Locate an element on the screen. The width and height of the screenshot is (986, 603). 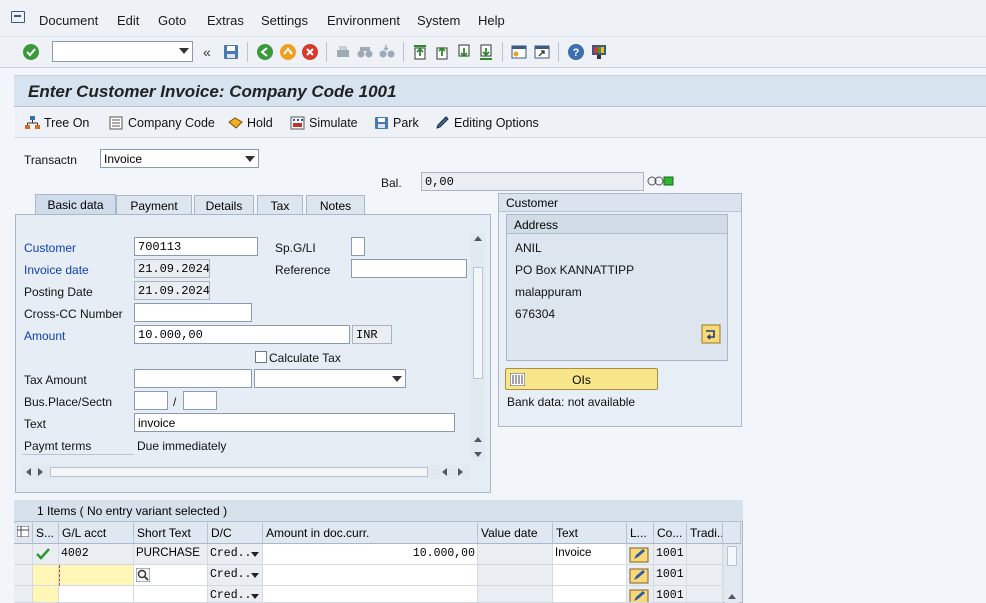
last-page-icon is located at coordinates (486, 52).